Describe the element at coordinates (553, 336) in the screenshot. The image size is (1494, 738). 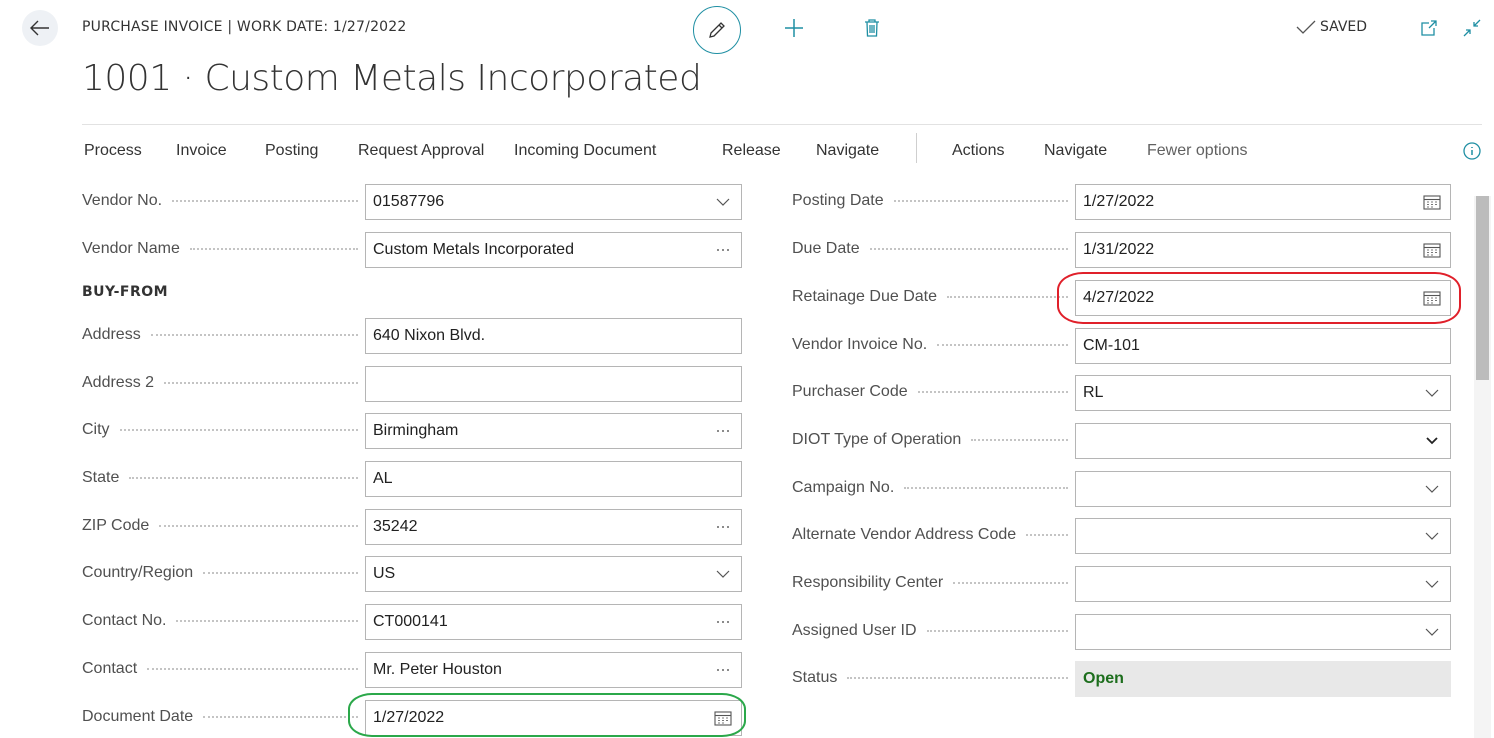
I see `field-address: 640 Nixon Blvd.` at that location.